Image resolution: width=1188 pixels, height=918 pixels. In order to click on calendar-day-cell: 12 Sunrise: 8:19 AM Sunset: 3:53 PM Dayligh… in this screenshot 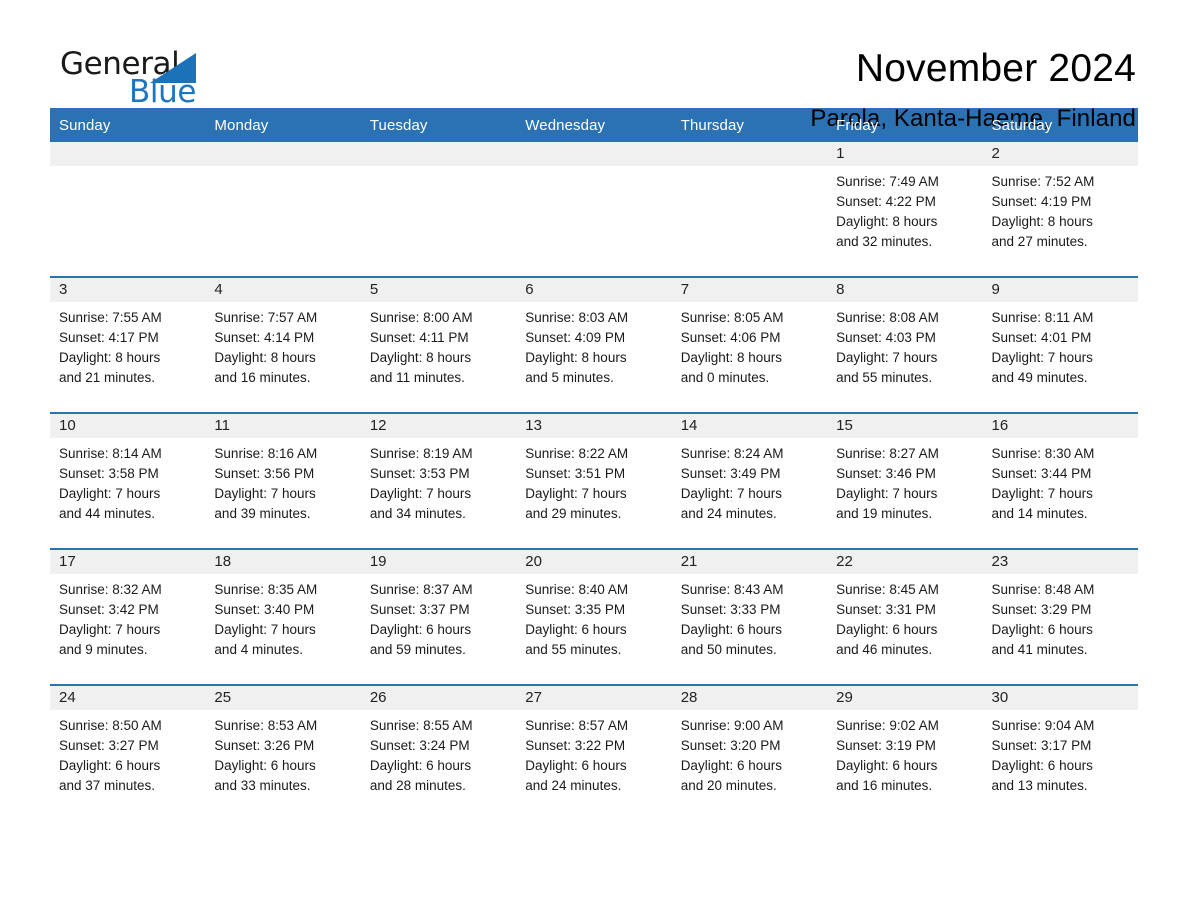, I will do `click(438, 480)`.